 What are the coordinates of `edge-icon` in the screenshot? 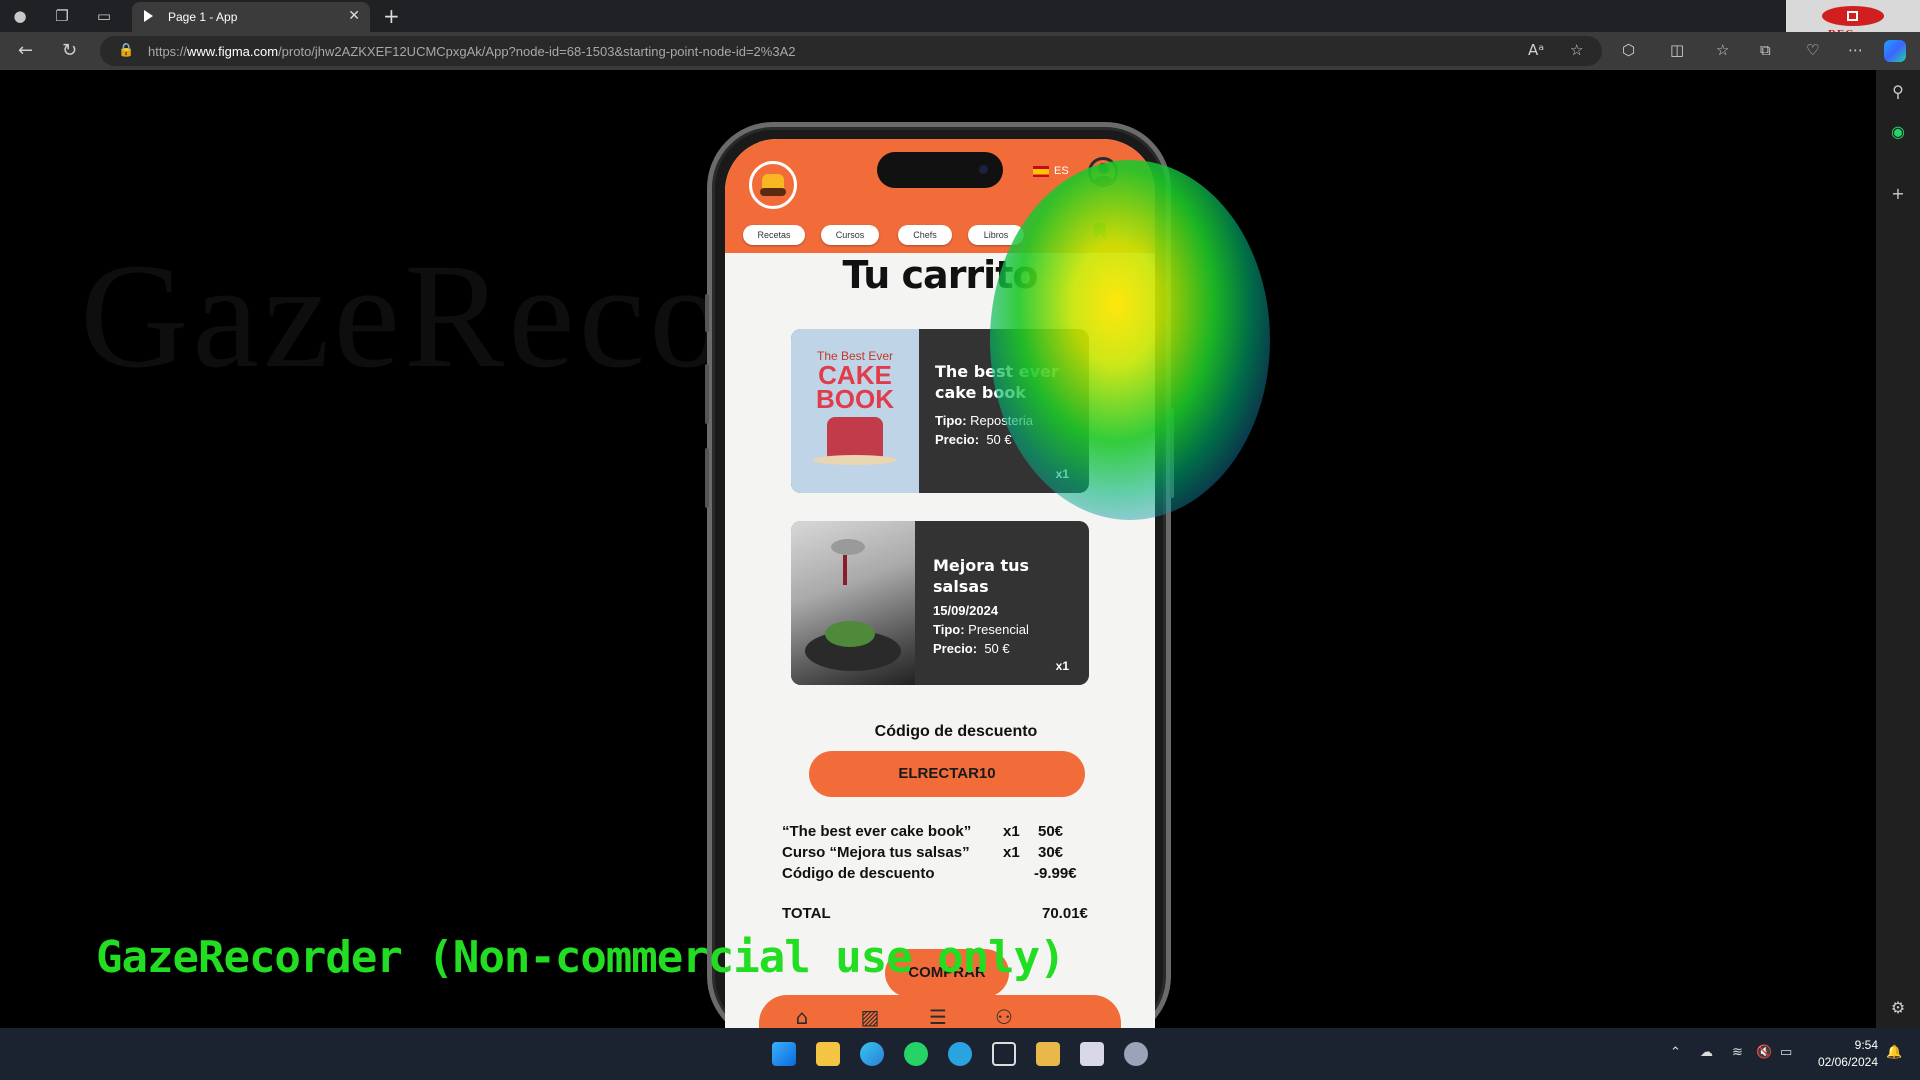 It's located at (872, 1054).